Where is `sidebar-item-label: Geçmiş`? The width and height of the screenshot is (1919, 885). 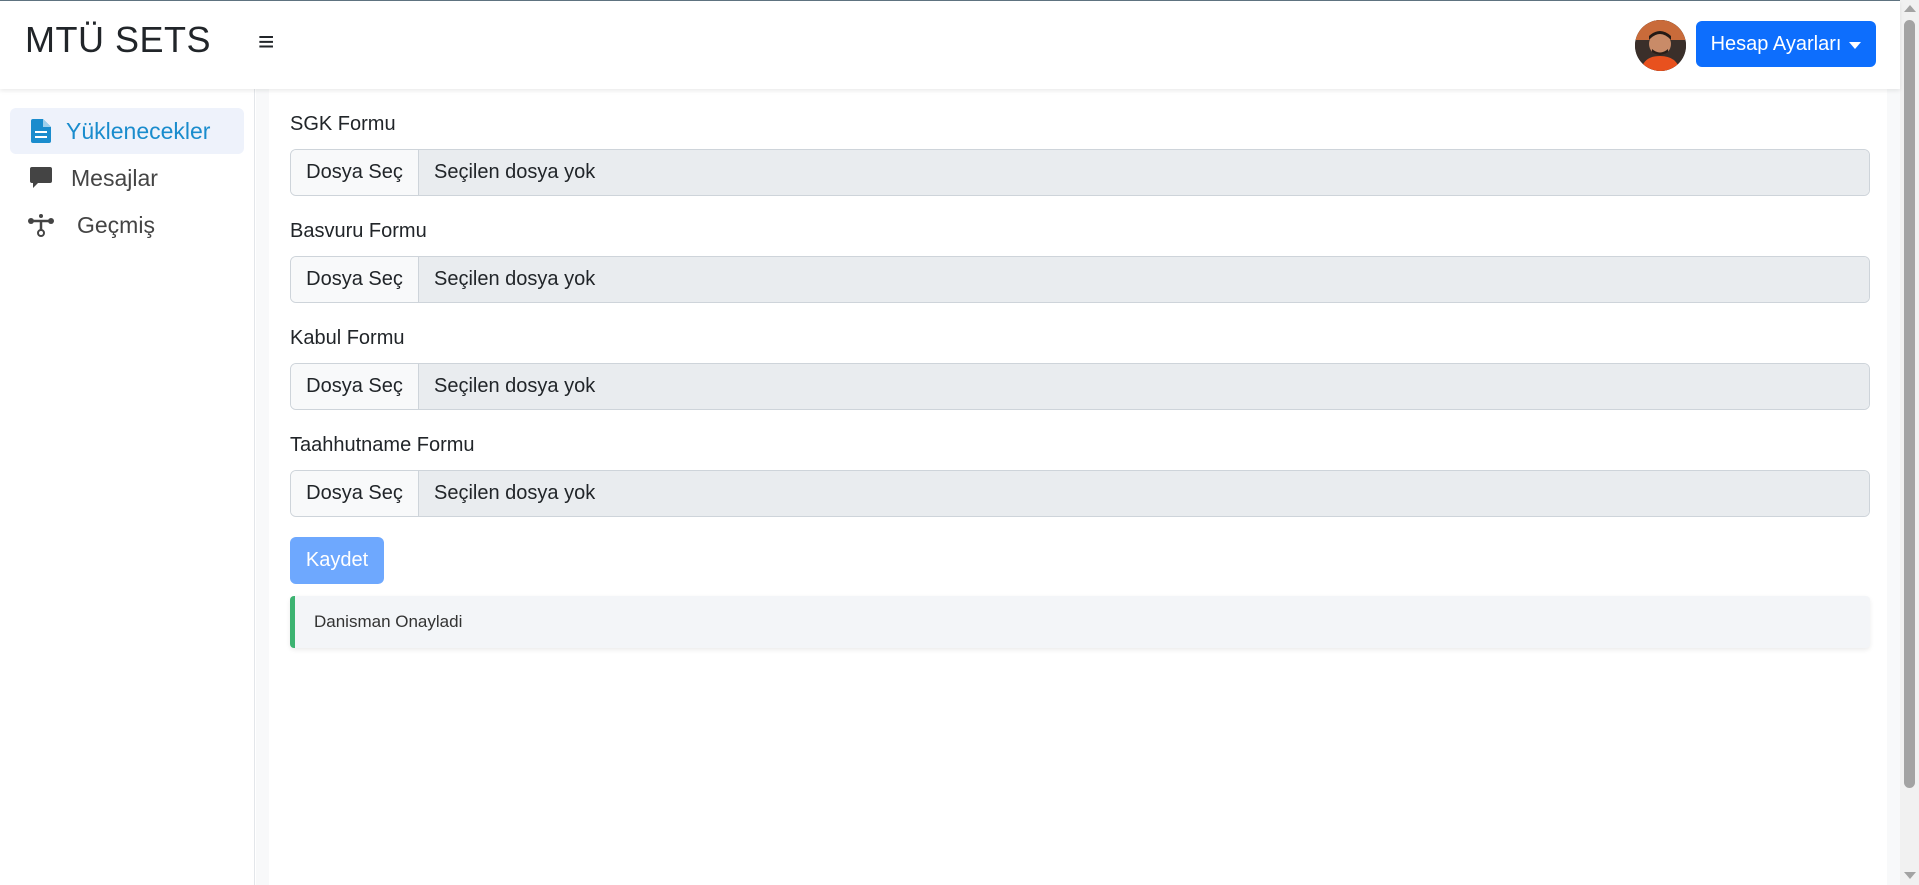
sidebar-item-label: Geçmiş is located at coordinates (116, 224).